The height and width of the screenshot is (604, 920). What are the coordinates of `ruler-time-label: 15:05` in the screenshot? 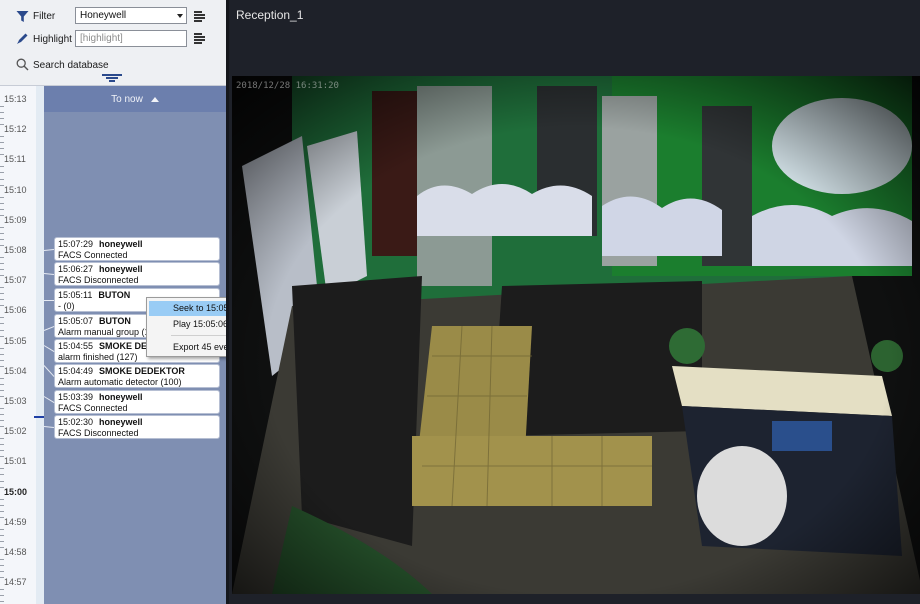 It's located at (15, 340).